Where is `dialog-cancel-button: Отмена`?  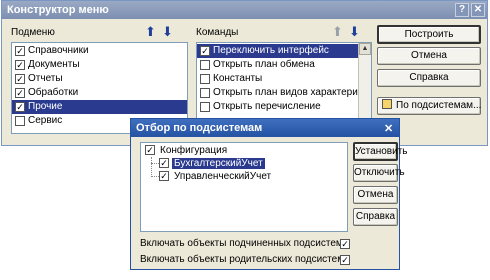 dialog-cancel-button: Отмена is located at coordinates (375, 195).